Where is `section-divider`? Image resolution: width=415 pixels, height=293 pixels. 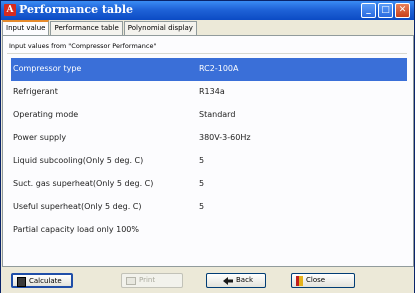 section-divider is located at coordinates (207, 53).